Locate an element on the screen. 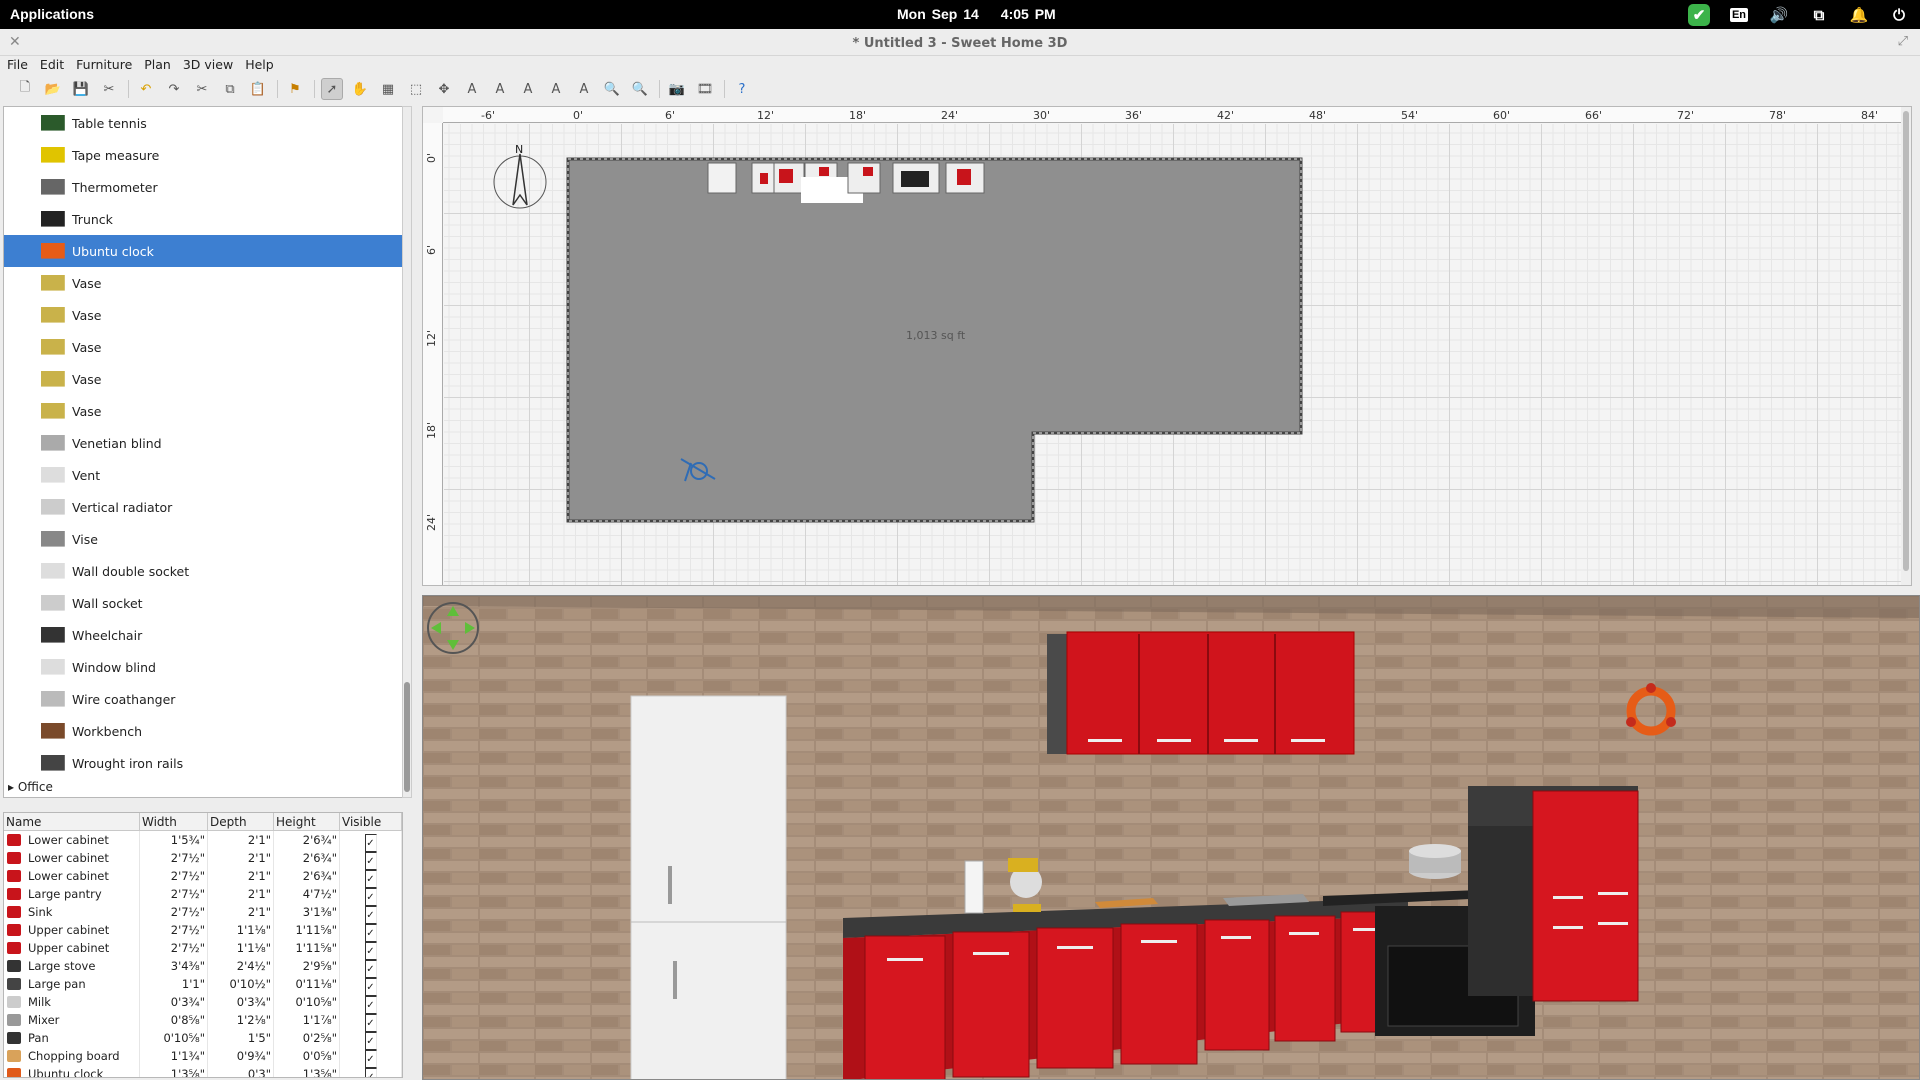 Image resolution: width=1920 pixels, height=1080 pixels. create-dimensions-icon: ✥ is located at coordinates (444, 89).